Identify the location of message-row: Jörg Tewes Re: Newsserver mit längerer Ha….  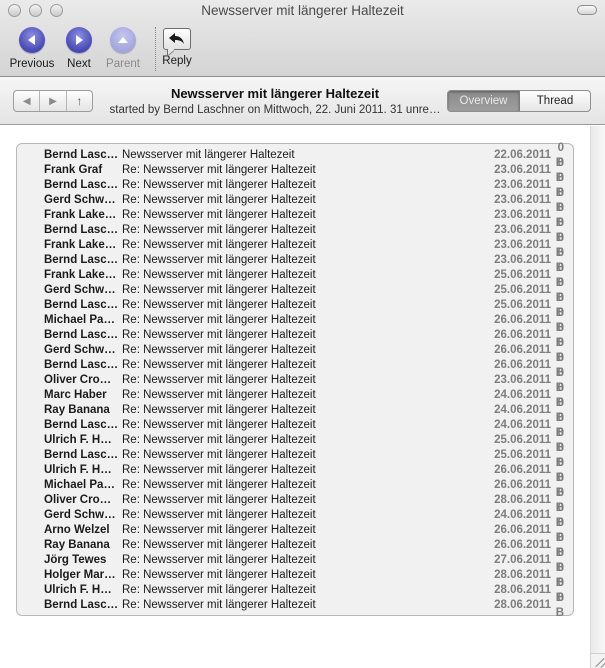
(295, 560).